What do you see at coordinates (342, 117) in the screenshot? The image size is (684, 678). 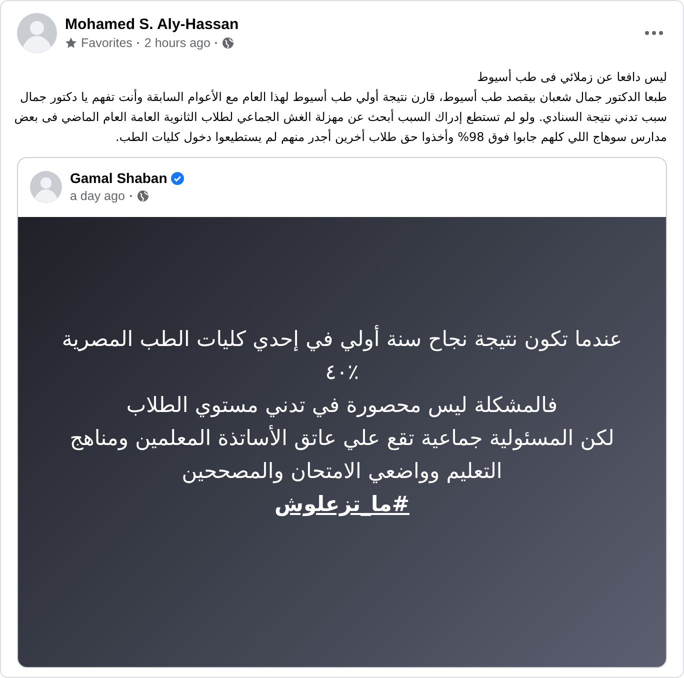 I see `post-text: سبب تدني نتيجة السنادي. ولو لم تستطع إدراك السبب أبحث عن مهزلة الغش الجماعي لطلاب الثانوية العامة العام الماضي فى بعض` at bounding box center [342, 117].